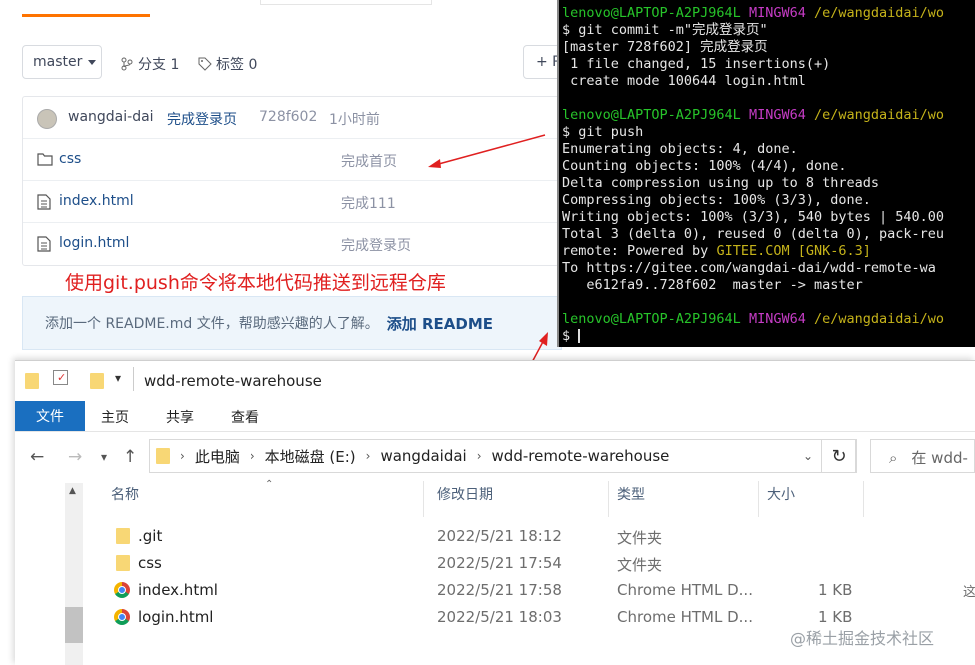 This screenshot has width=975, height=665. I want to click on up-arrow-icon: ↑, so click(130, 457).